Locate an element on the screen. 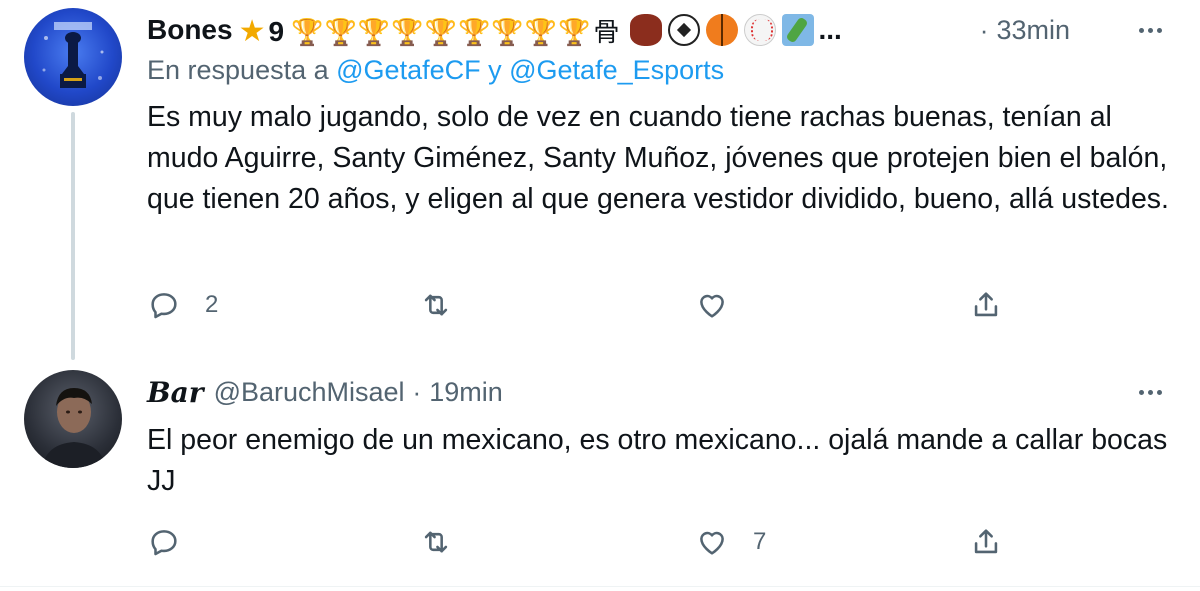 Image resolution: width=1200 pixels, height=591 pixels. tweet-actions: 7 is located at coordinates (587, 542).